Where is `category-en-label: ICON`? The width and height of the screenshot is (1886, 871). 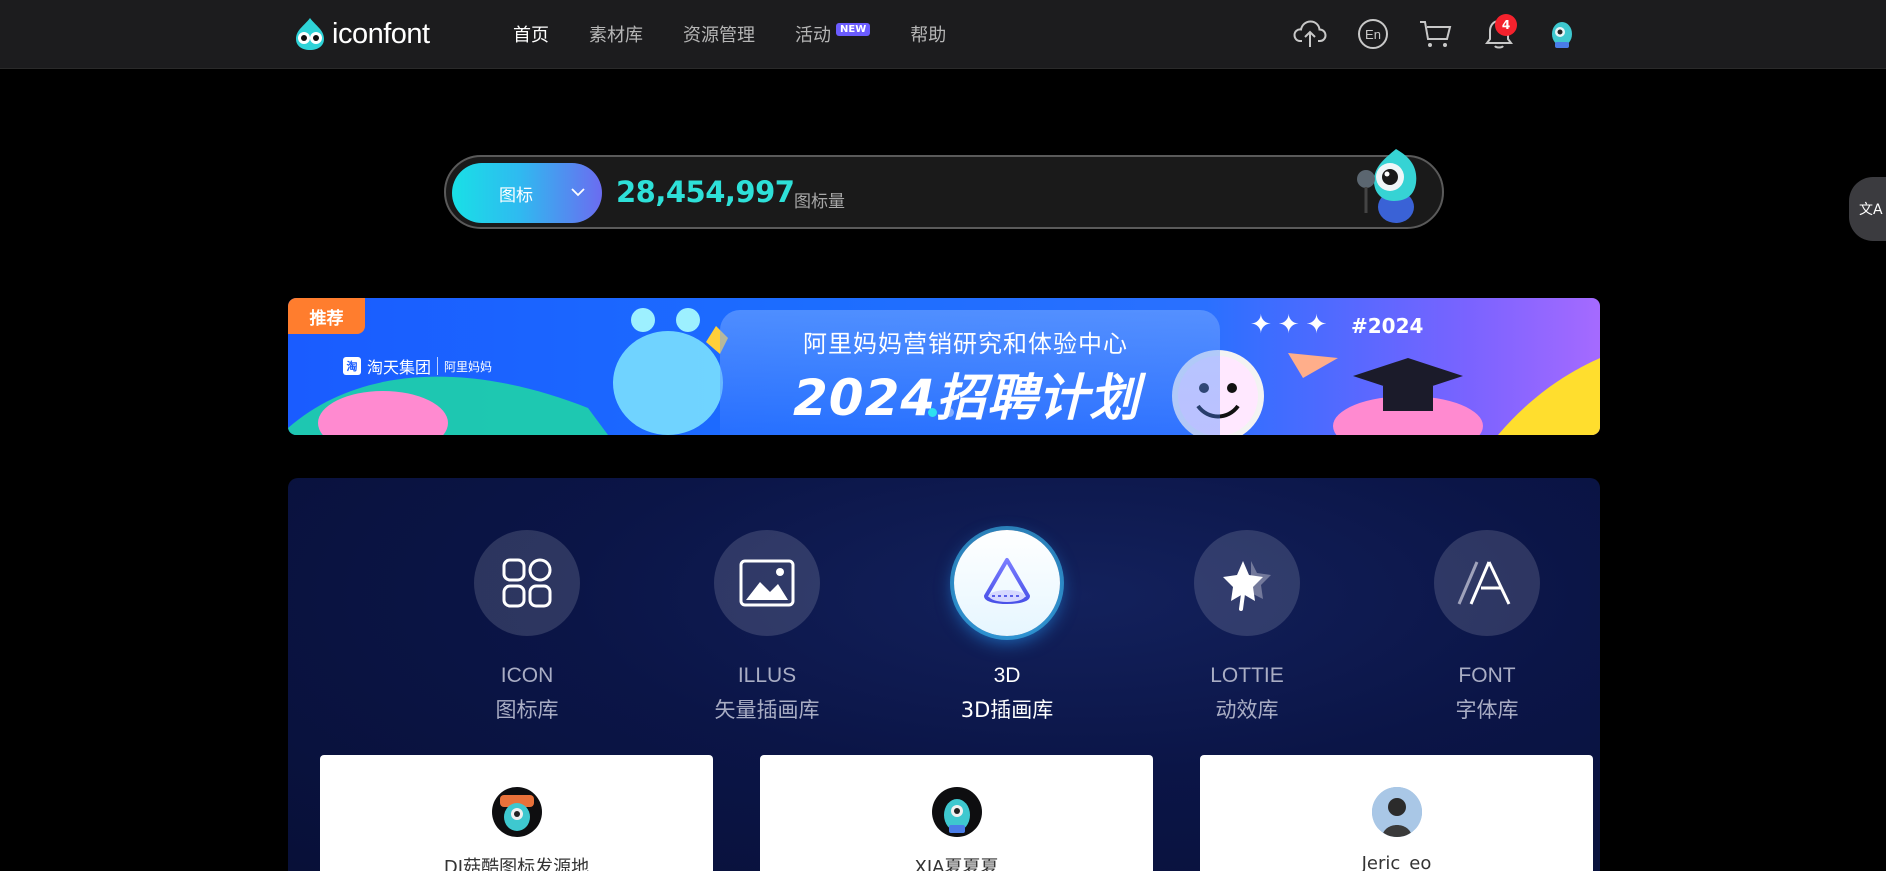 category-en-label: ICON is located at coordinates (527, 675).